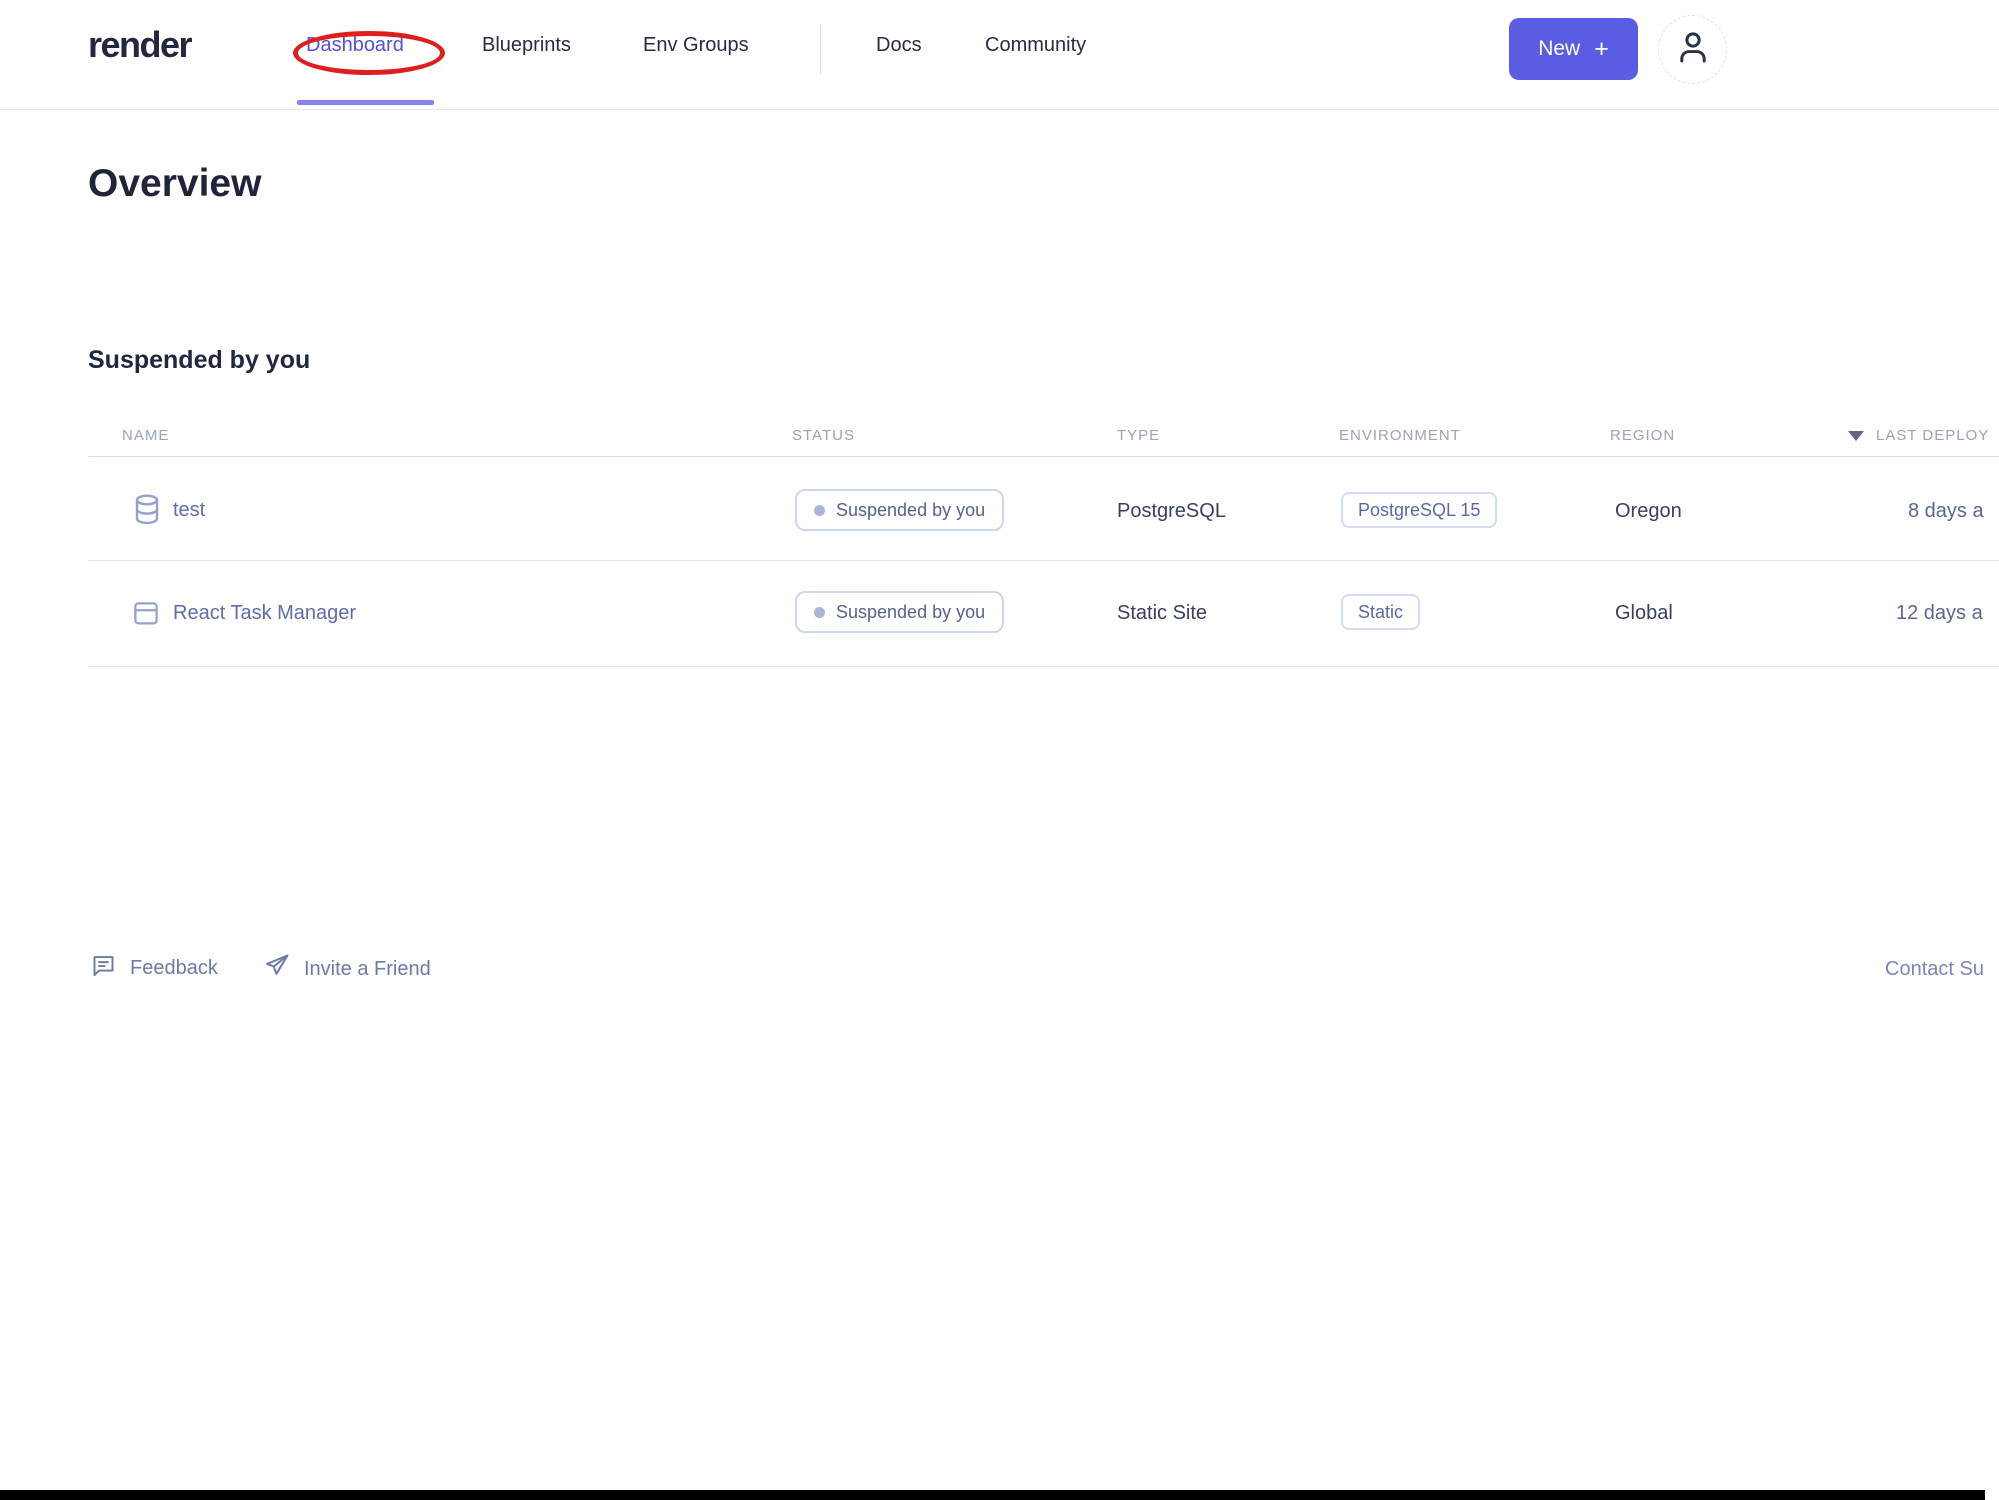 This screenshot has height=1500, width=1999. Describe the element at coordinates (189, 510) in the screenshot. I see `service-name-link: test` at that location.